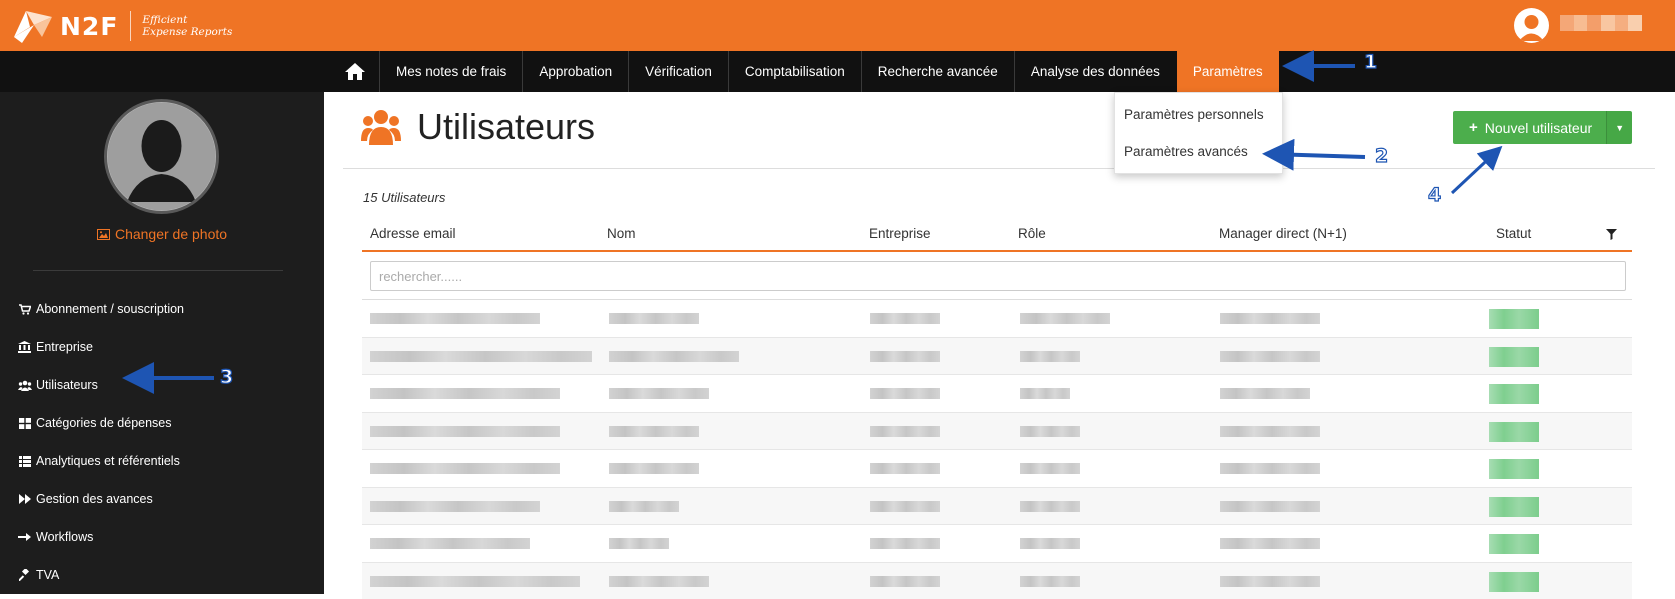  I want to click on annotation-label-2: 2, so click(1381, 156).